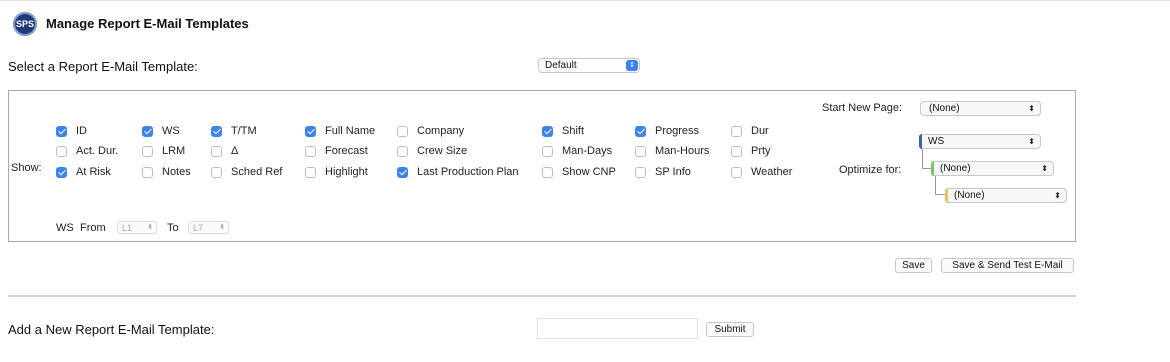 Image resolution: width=1170 pixels, height=362 pixels. Describe the element at coordinates (862, 108) in the screenshot. I see `start-new-page-label: Start New Page:` at that location.